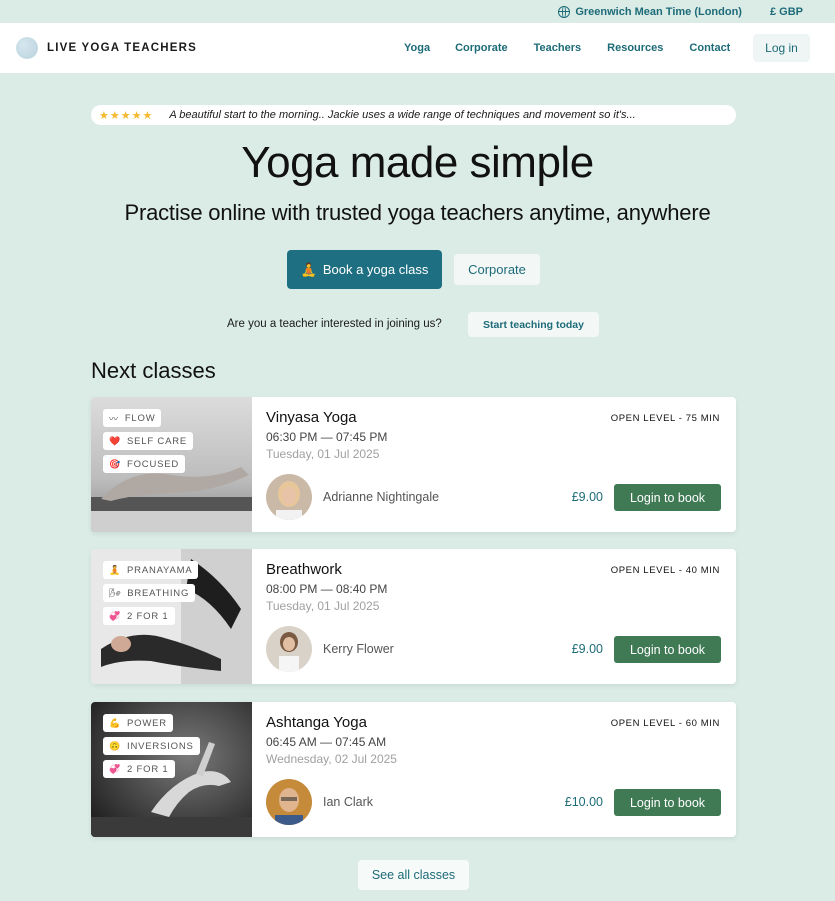  I want to click on class-tag: 🌬 BREATHING, so click(149, 593).